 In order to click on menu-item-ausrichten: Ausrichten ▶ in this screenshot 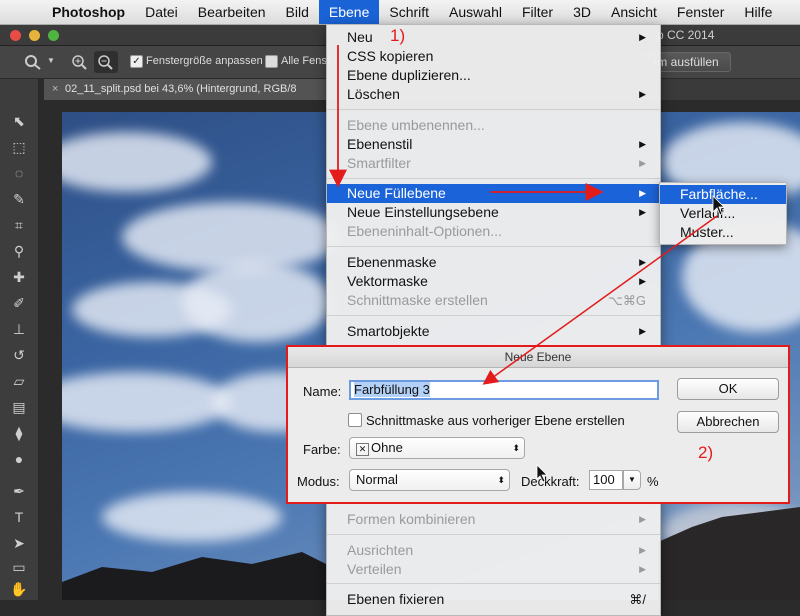, I will do `click(493, 550)`.